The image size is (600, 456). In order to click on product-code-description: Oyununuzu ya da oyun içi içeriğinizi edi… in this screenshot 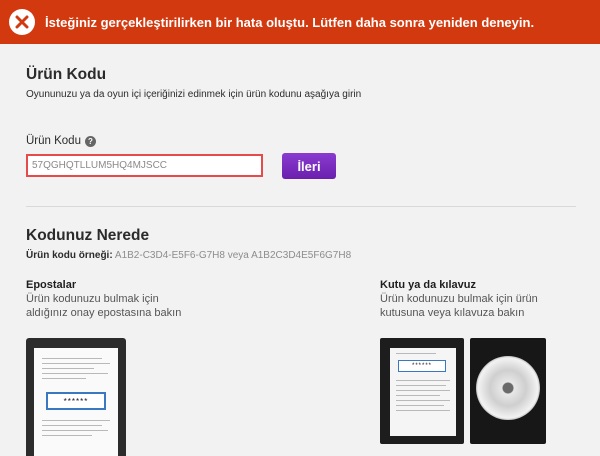, I will do `click(194, 94)`.